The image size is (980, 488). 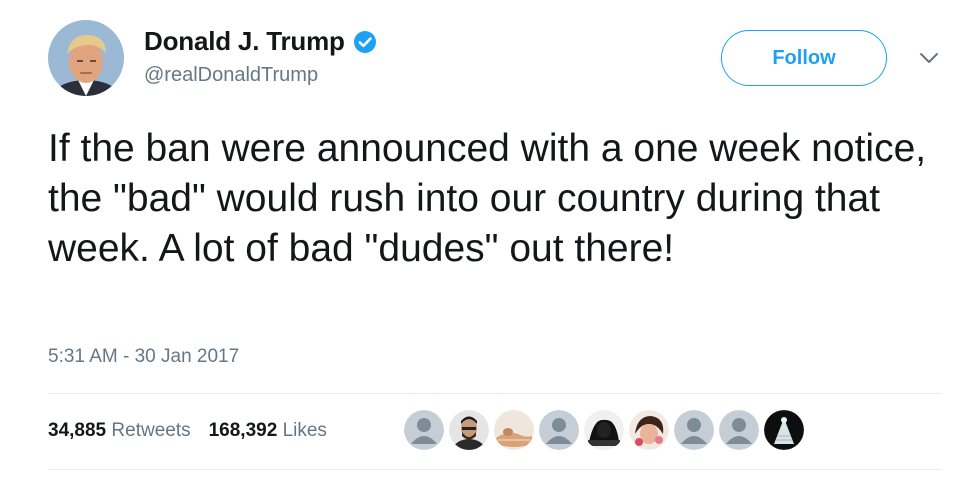 I want to click on chevron-down-icon, so click(x=929, y=58).